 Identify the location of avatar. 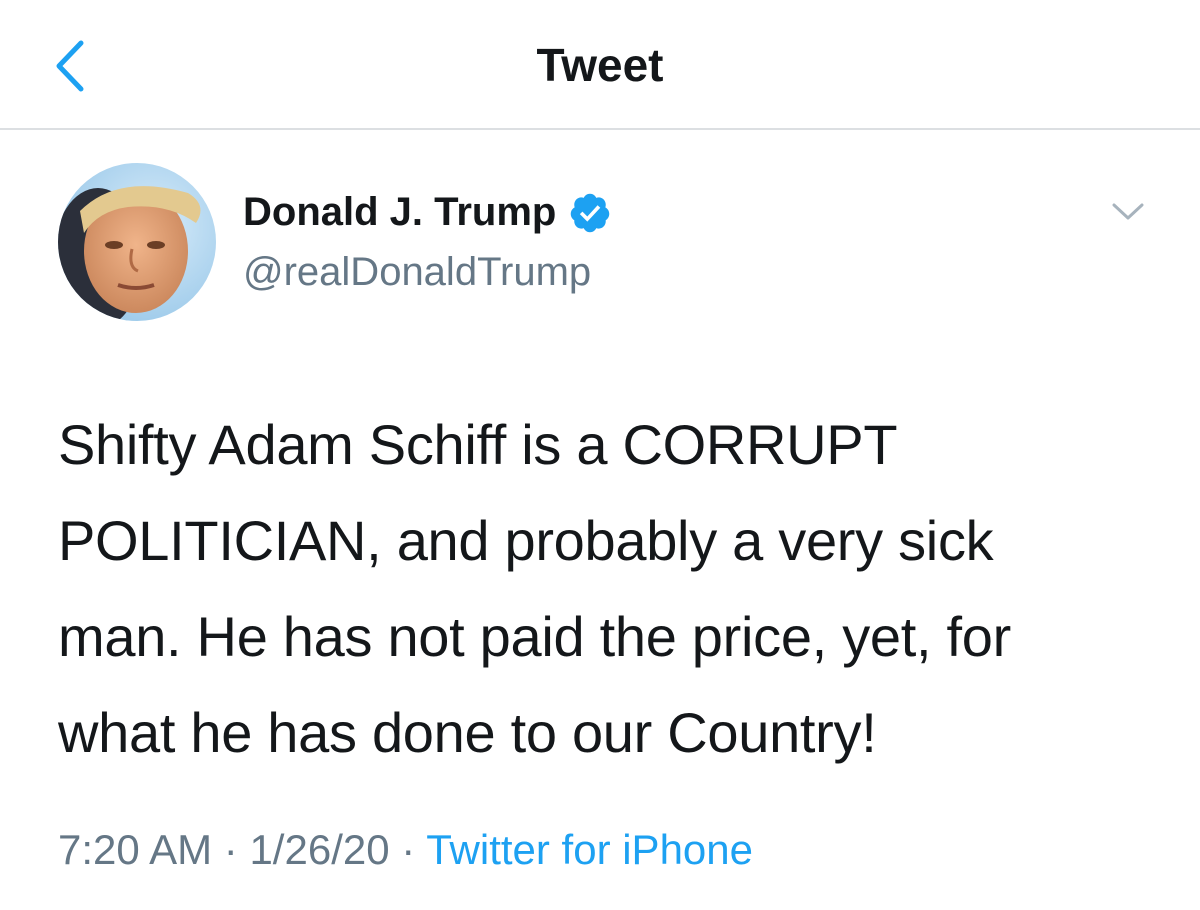
(137, 242).